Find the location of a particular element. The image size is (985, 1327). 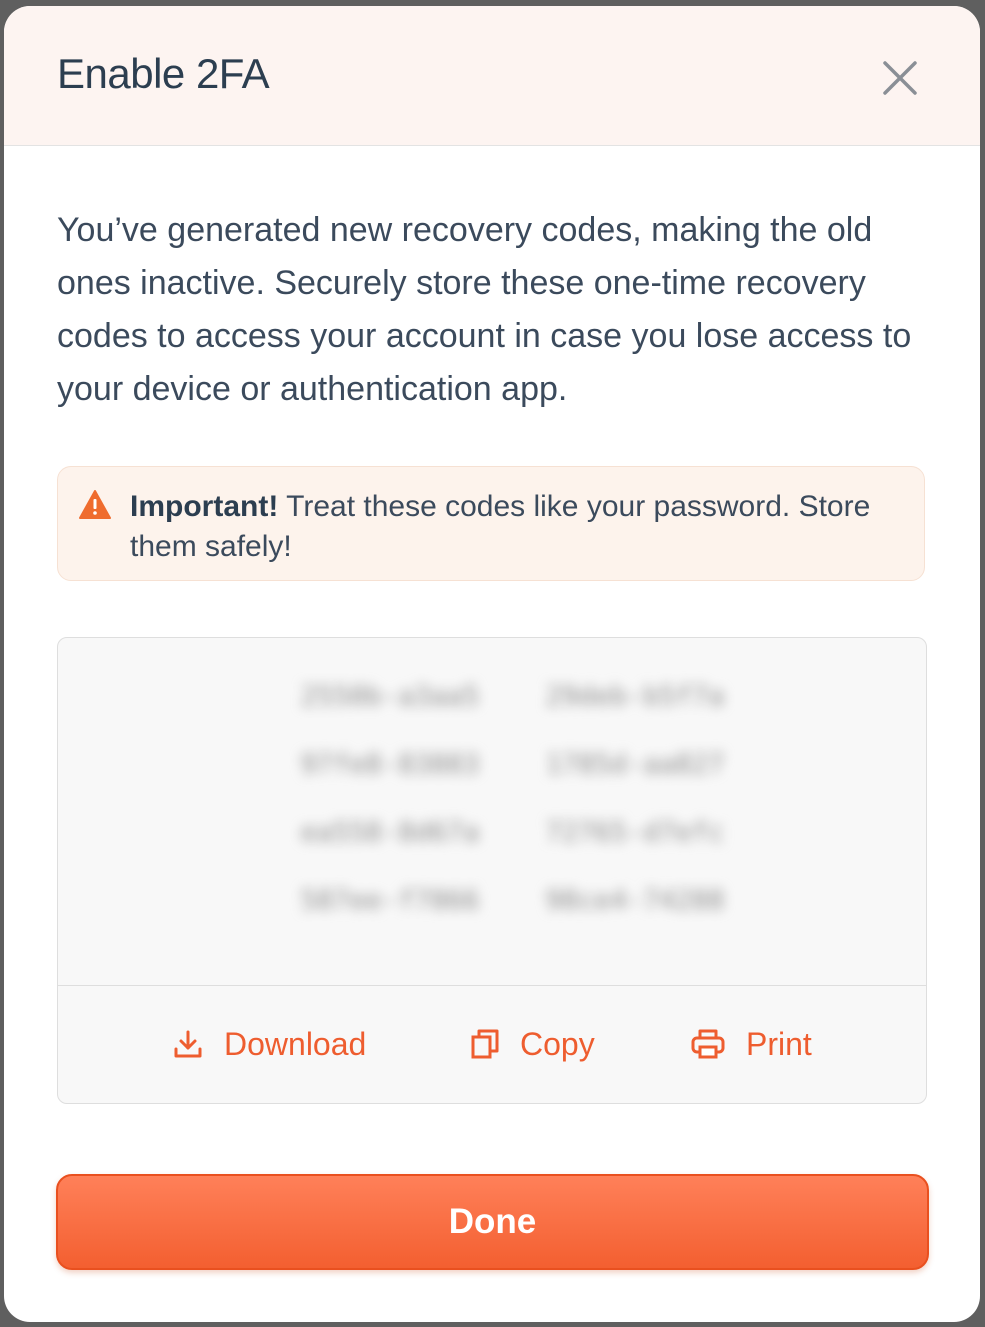

printer-icon is located at coordinates (708, 1044).